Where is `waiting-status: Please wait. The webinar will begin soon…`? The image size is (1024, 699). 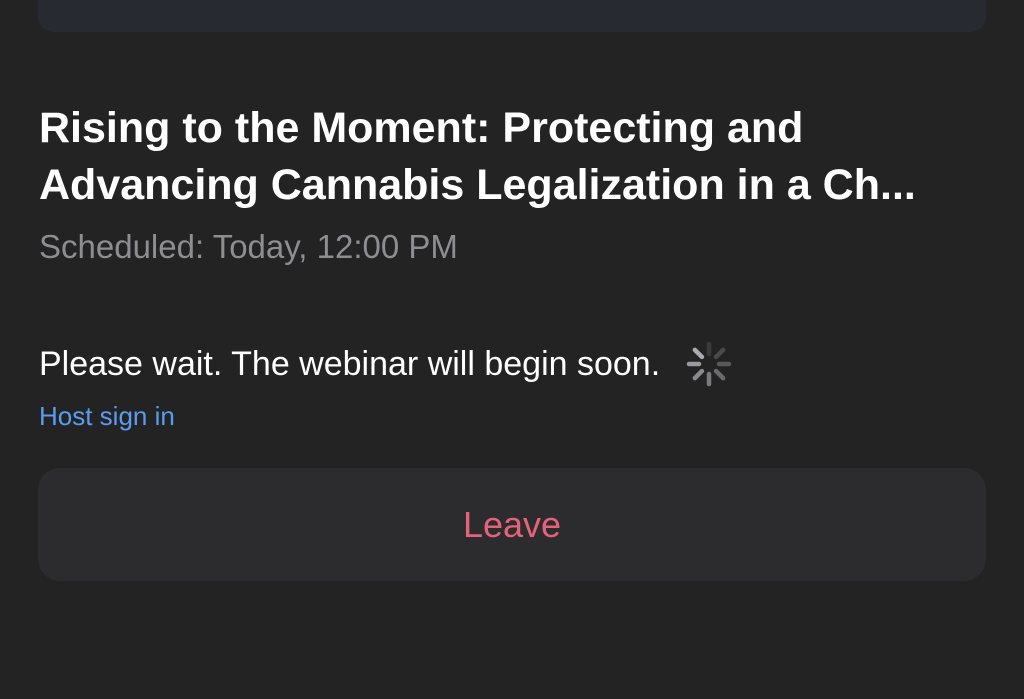 waiting-status: Please wait. The webinar will begin soon… is located at coordinates (386, 364).